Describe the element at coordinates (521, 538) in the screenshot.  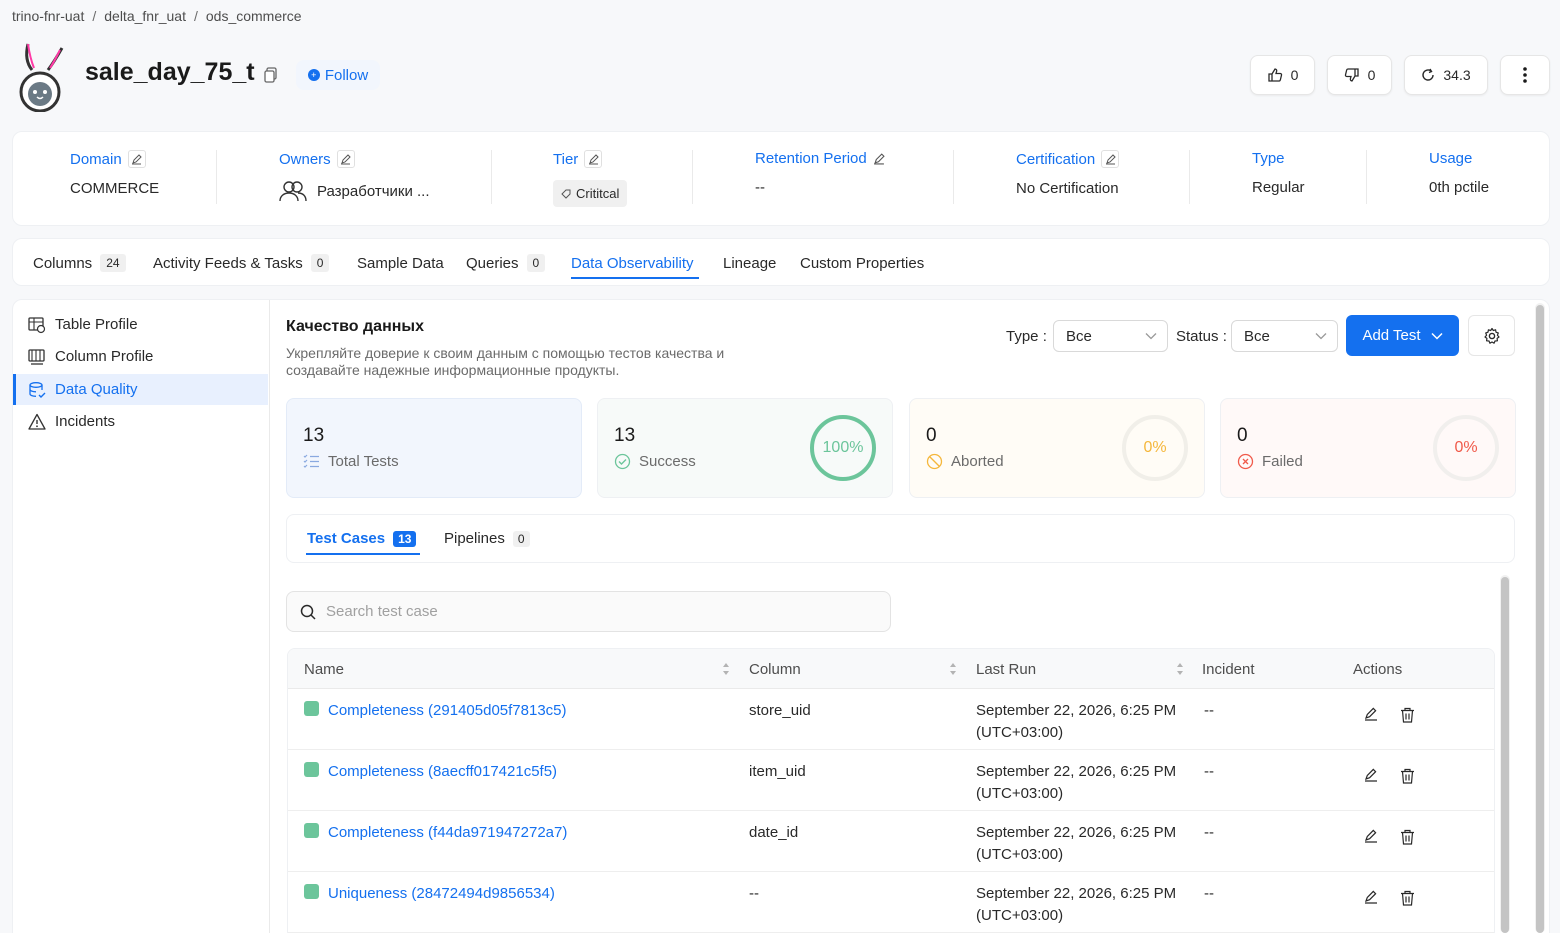
I see `subtab-count: 0` at that location.